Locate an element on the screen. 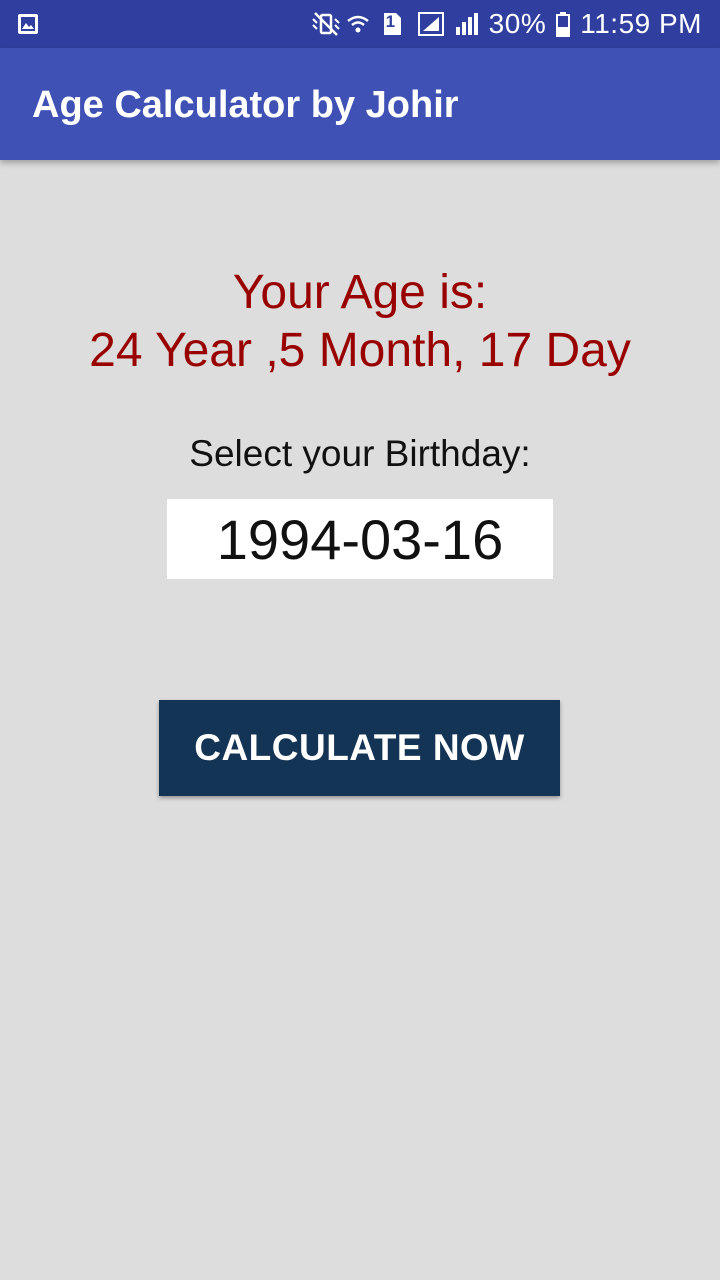 The image size is (720, 1280). battery-percent: 30% is located at coordinates (517, 23).